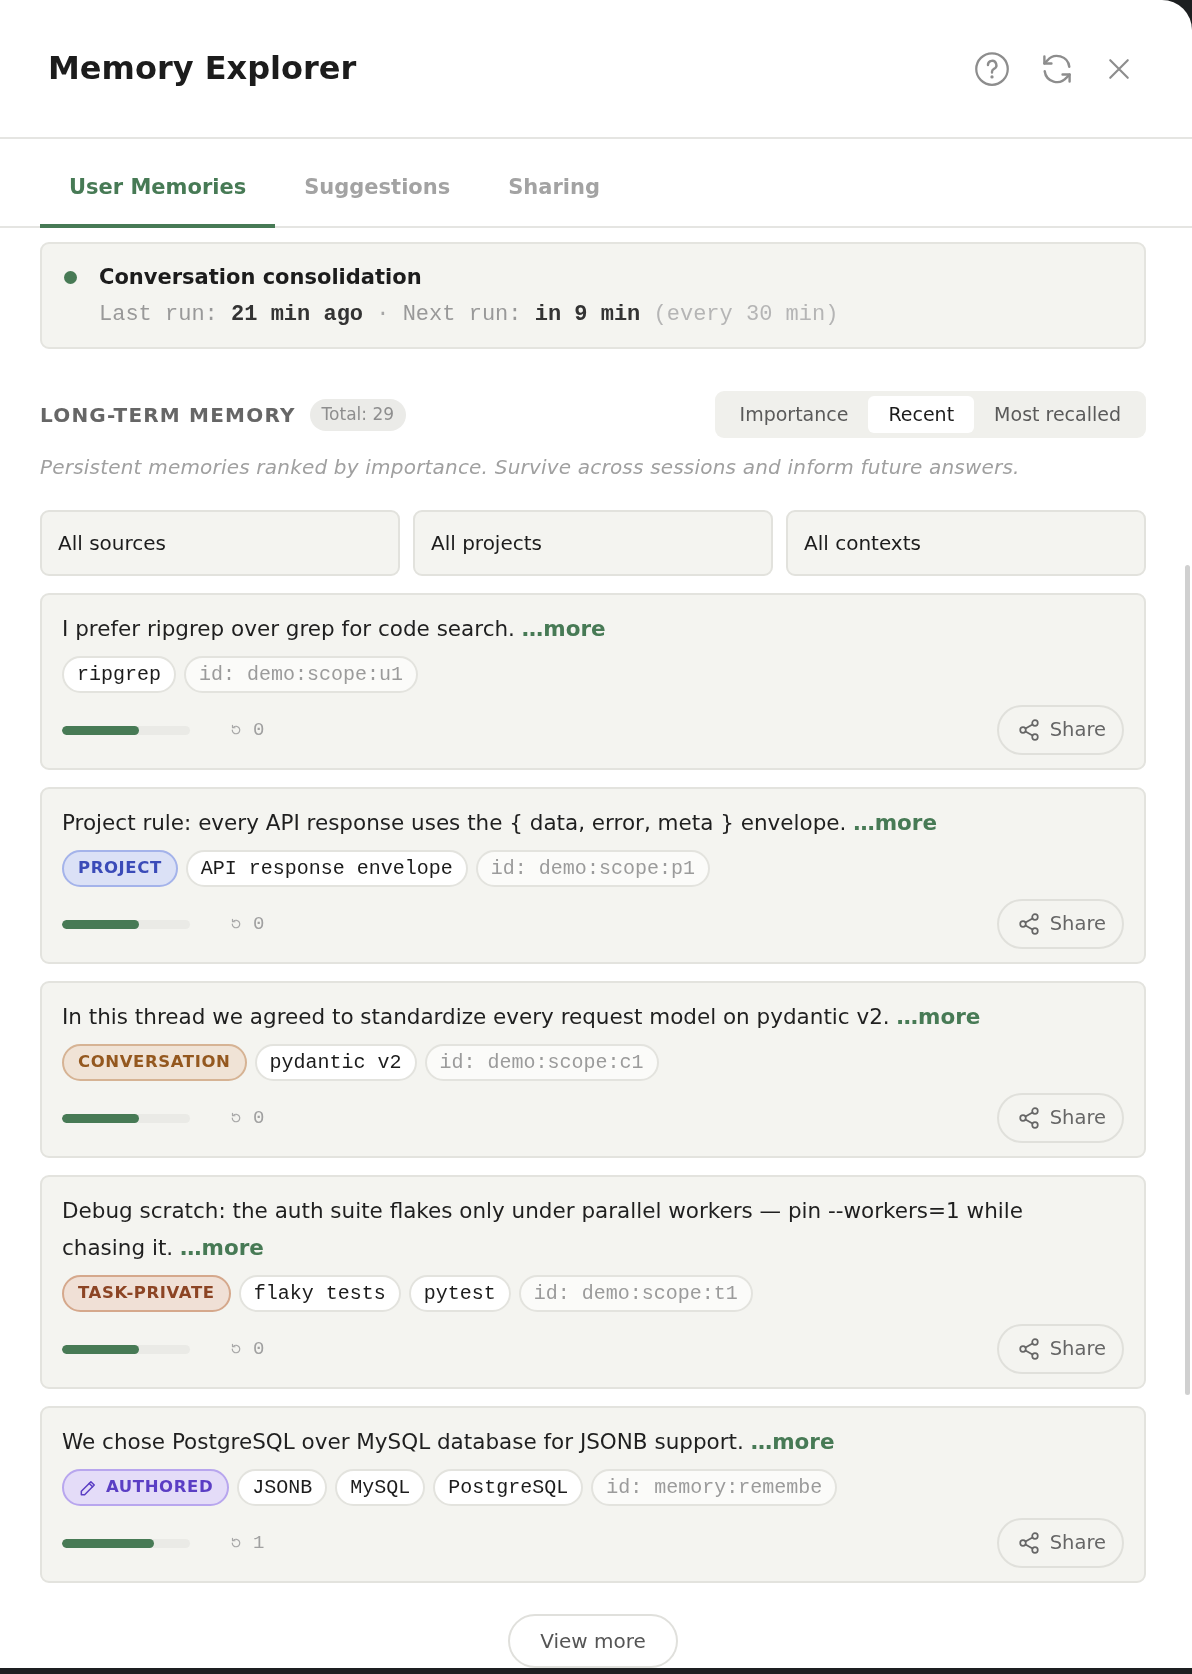 This screenshot has width=1192, height=1674. I want to click on sort-option: Most recalled, so click(1057, 414).